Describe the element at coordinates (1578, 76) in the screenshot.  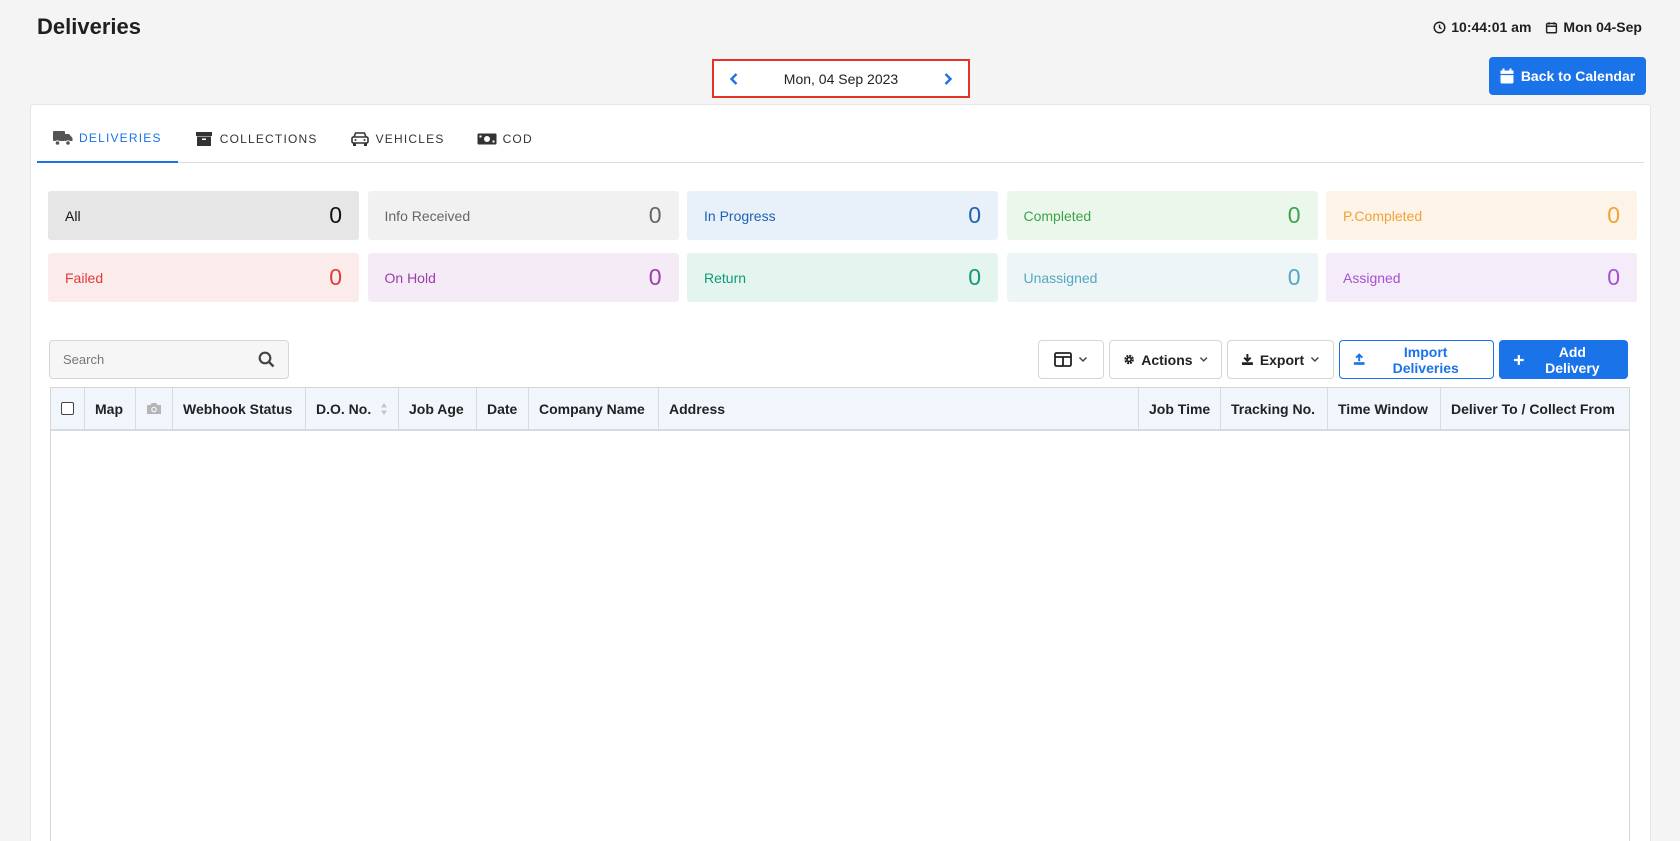
I see `back-to-calendar-label: Back to Calendar` at that location.